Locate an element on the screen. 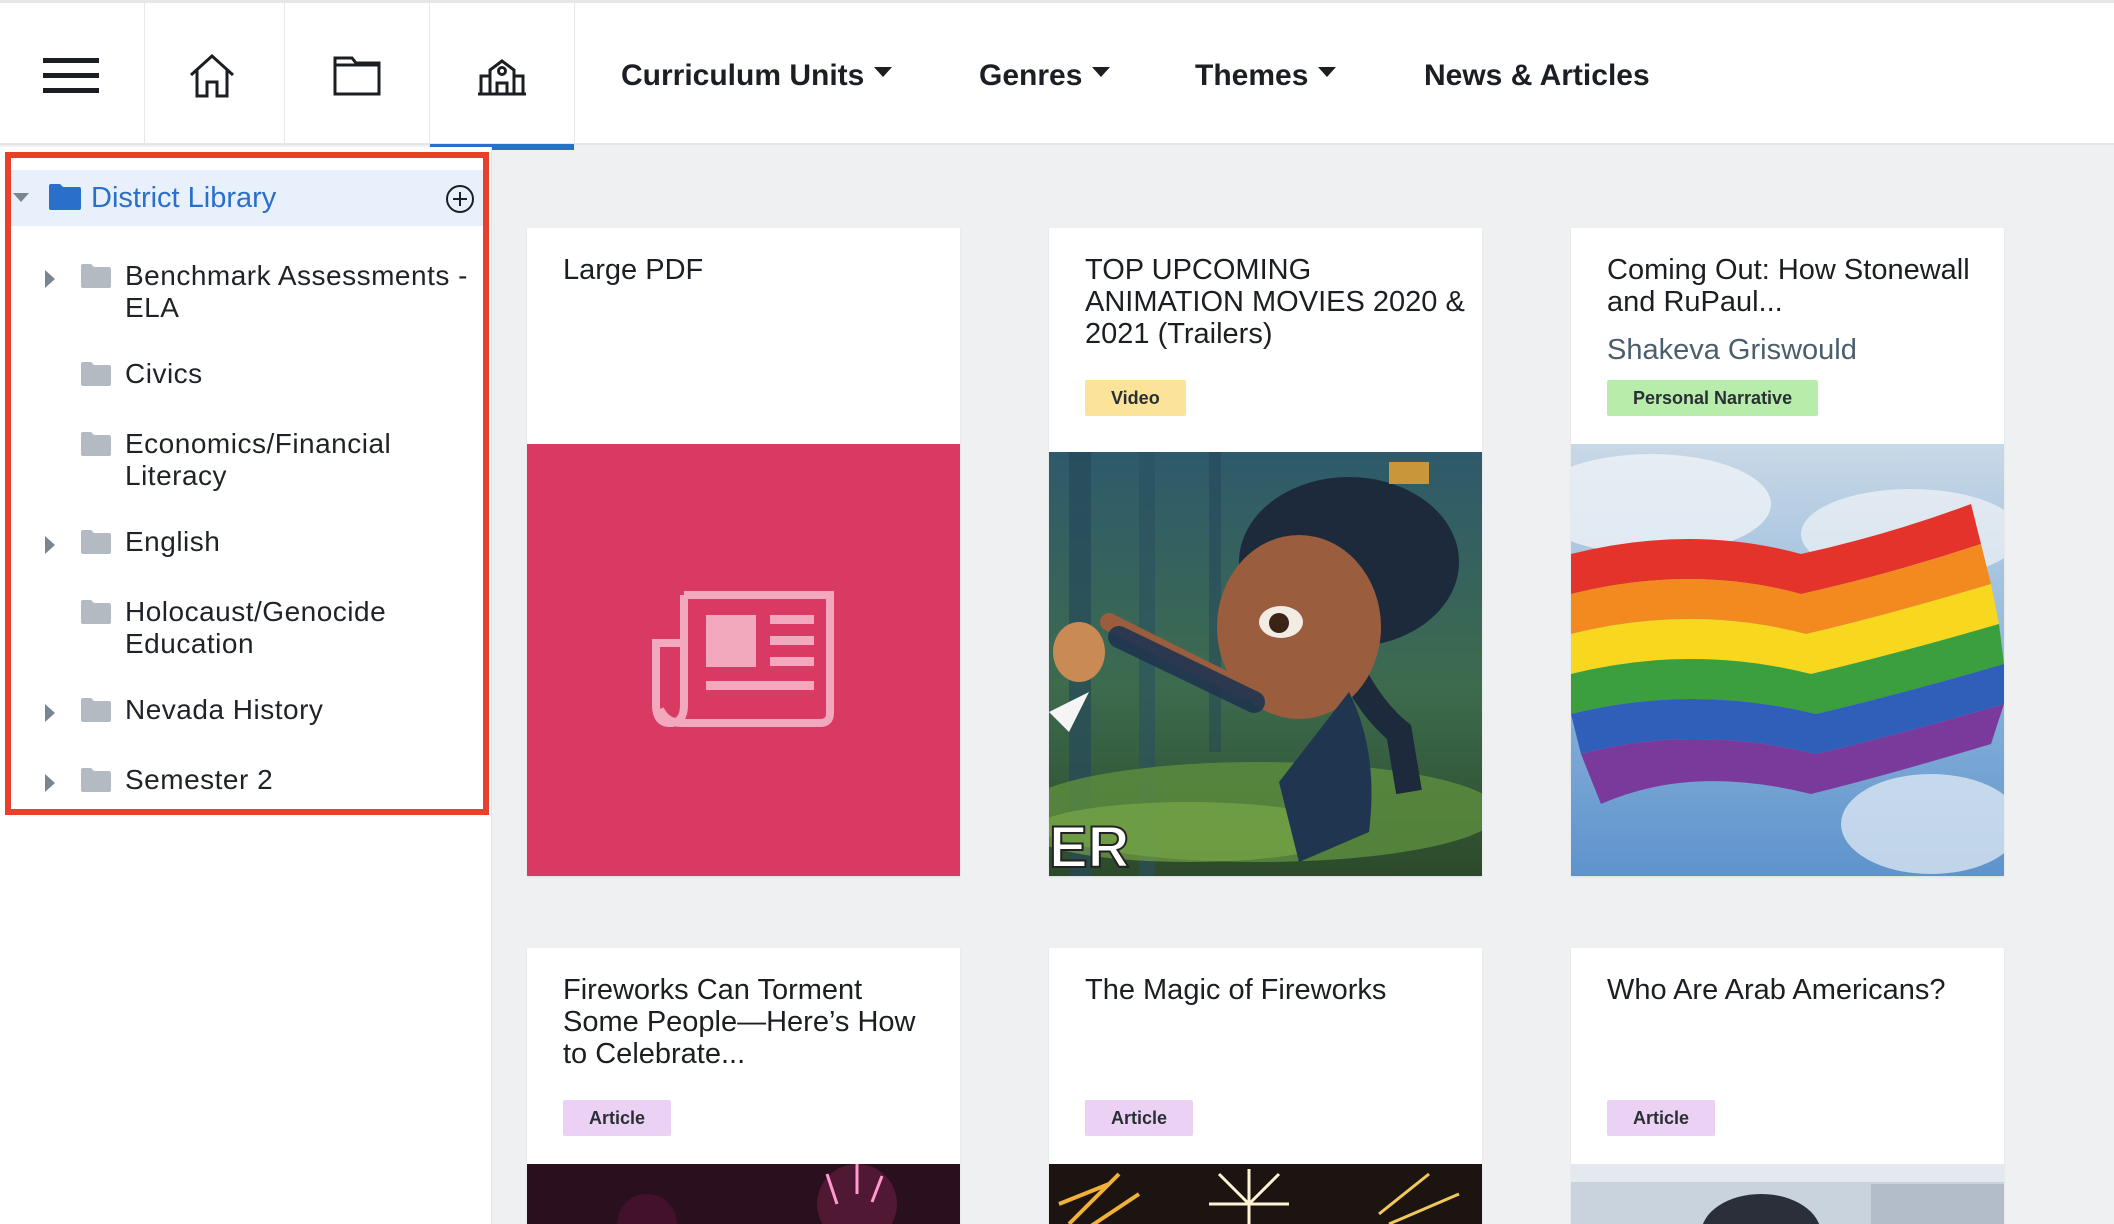  animation-thumbnail: ER is located at coordinates (1265, 664).